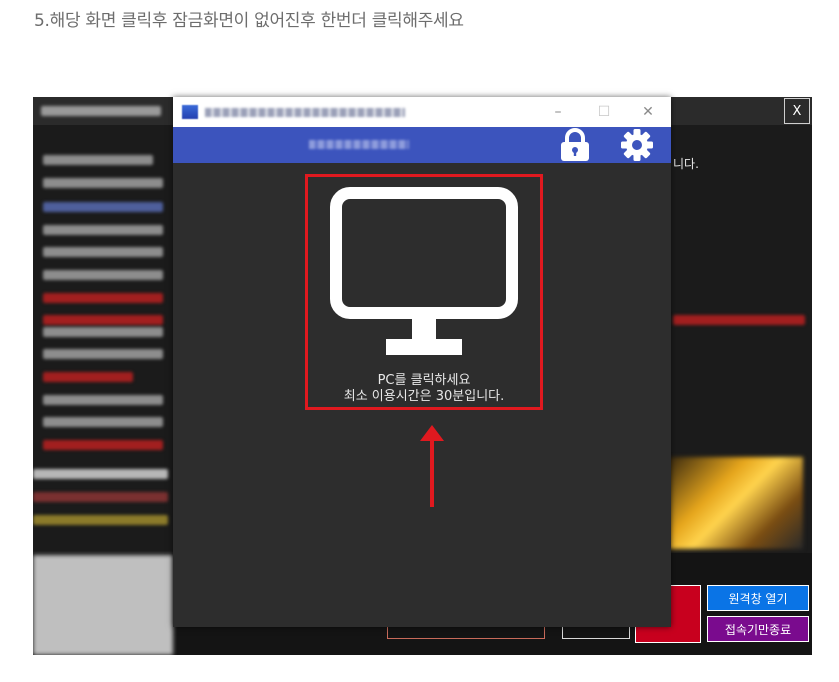 The width and height of the screenshot is (839, 682). I want to click on blurred-info-block, so click(103, 605).